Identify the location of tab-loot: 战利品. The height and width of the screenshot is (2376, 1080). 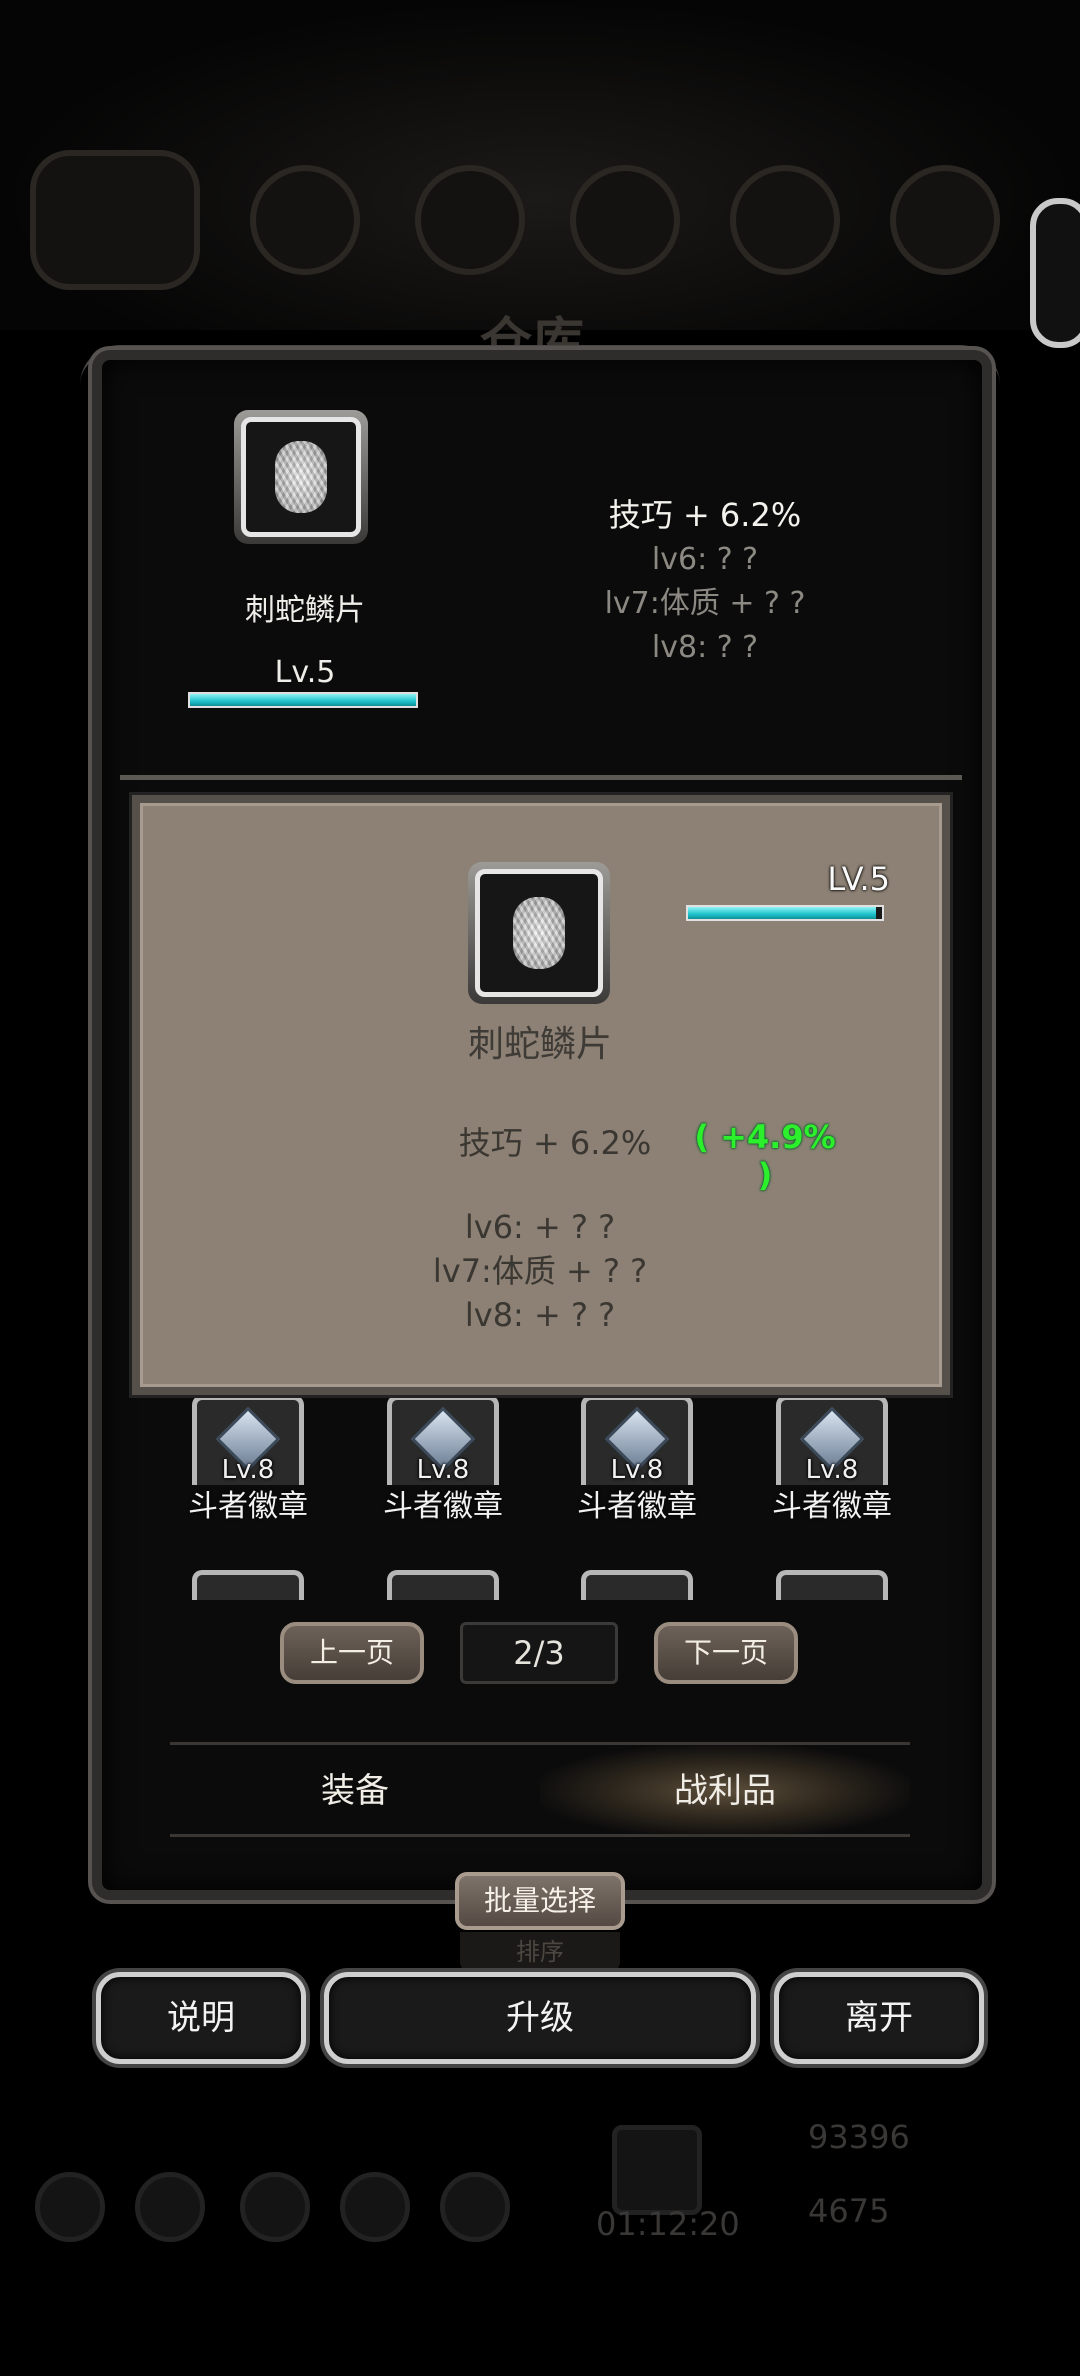
(725, 1791).